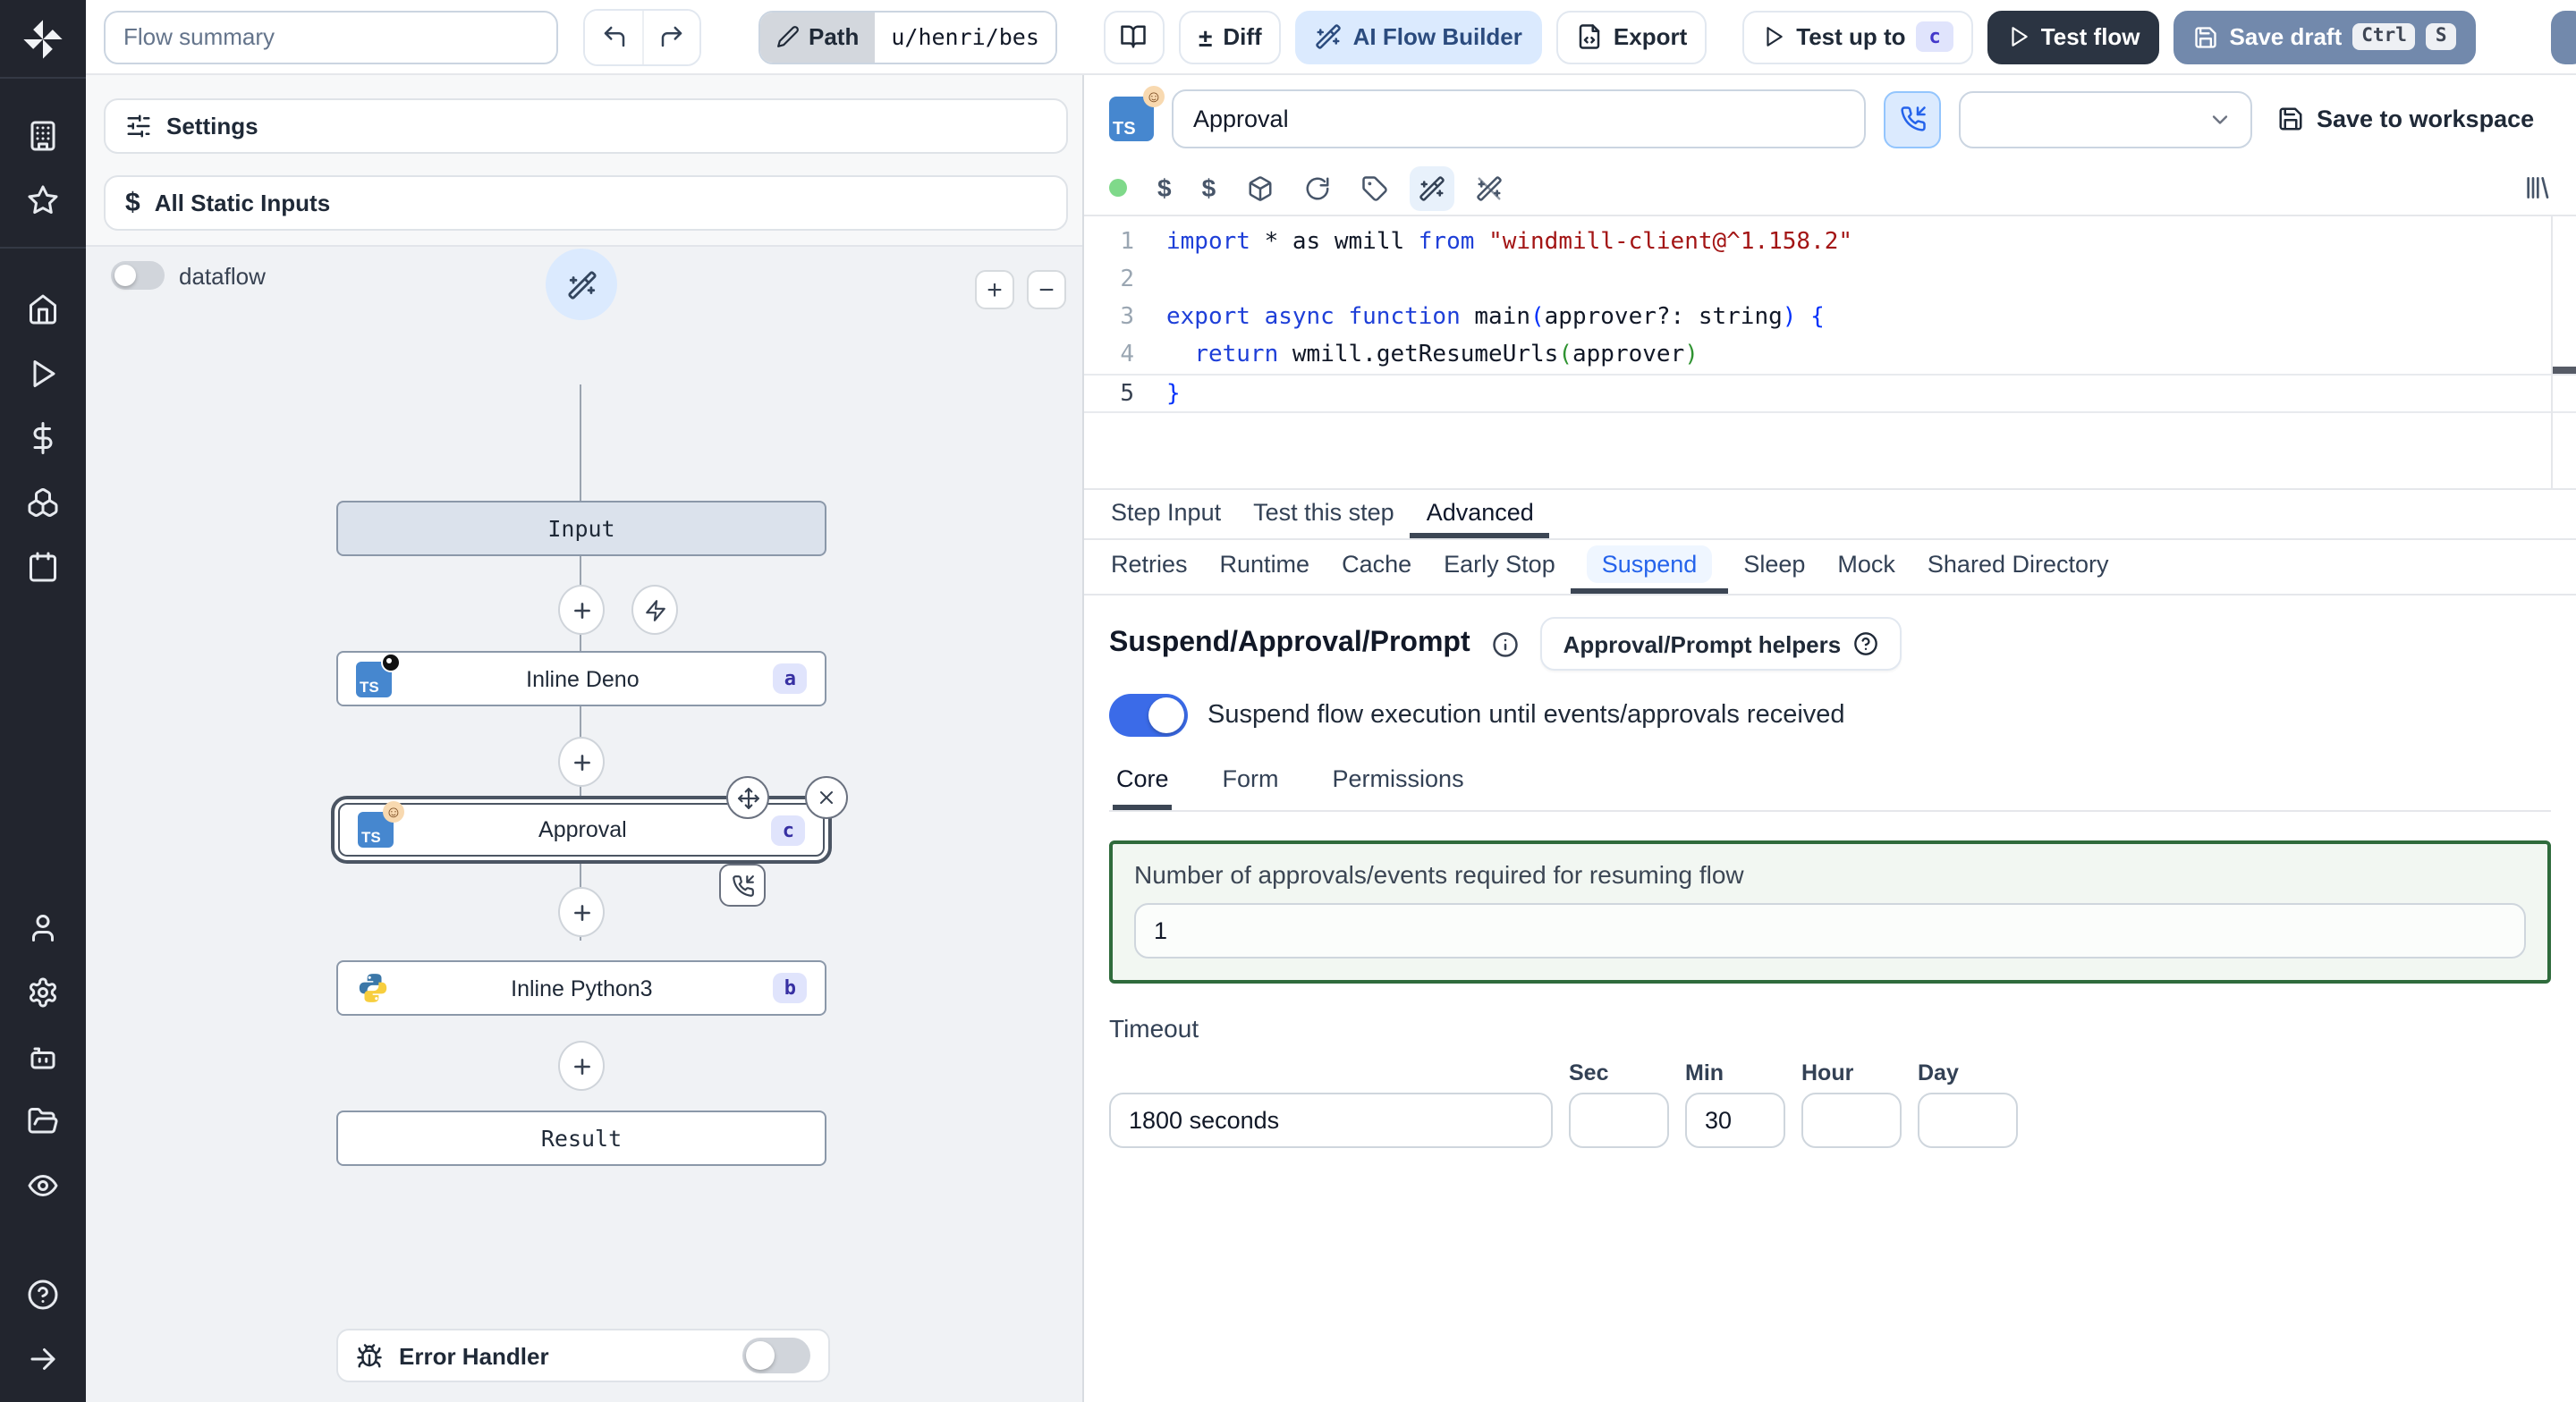 The height and width of the screenshot is (1402, 2576). Describe the element at coordinates (1830, 788) in the screenshot. I see `suspend-subtabs: Core Form Permissions` at that location.